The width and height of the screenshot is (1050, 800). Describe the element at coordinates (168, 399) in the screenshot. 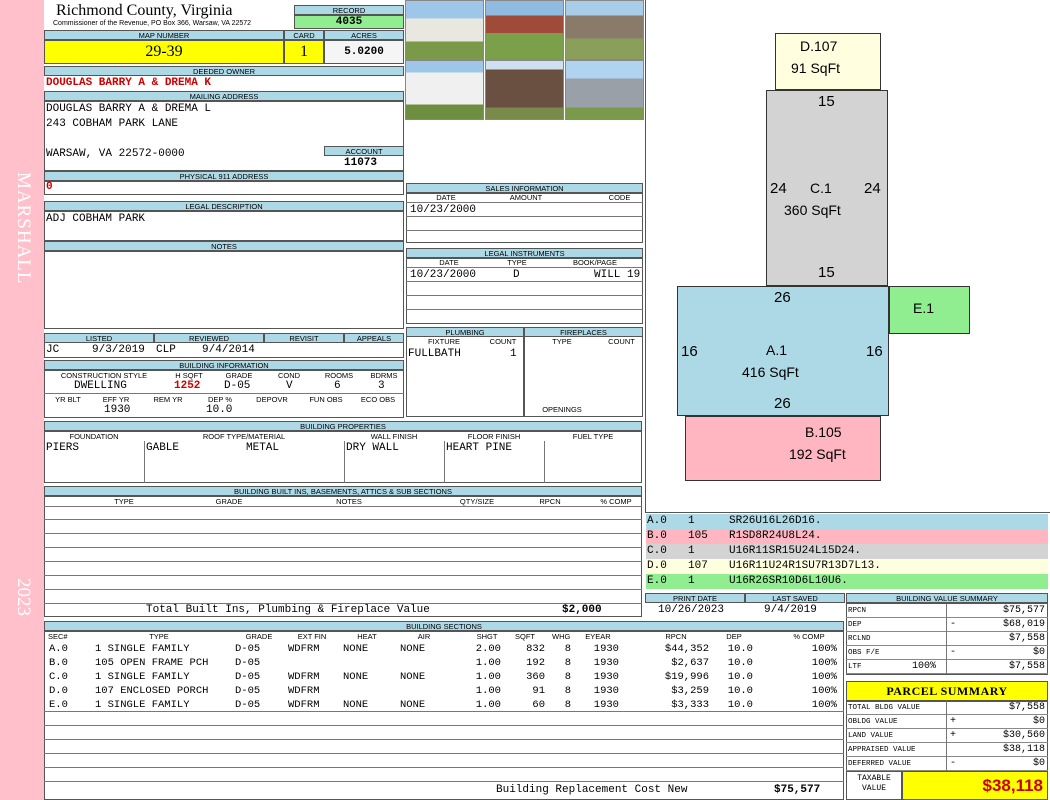

I see `remyr-header: REM YR` at that location.